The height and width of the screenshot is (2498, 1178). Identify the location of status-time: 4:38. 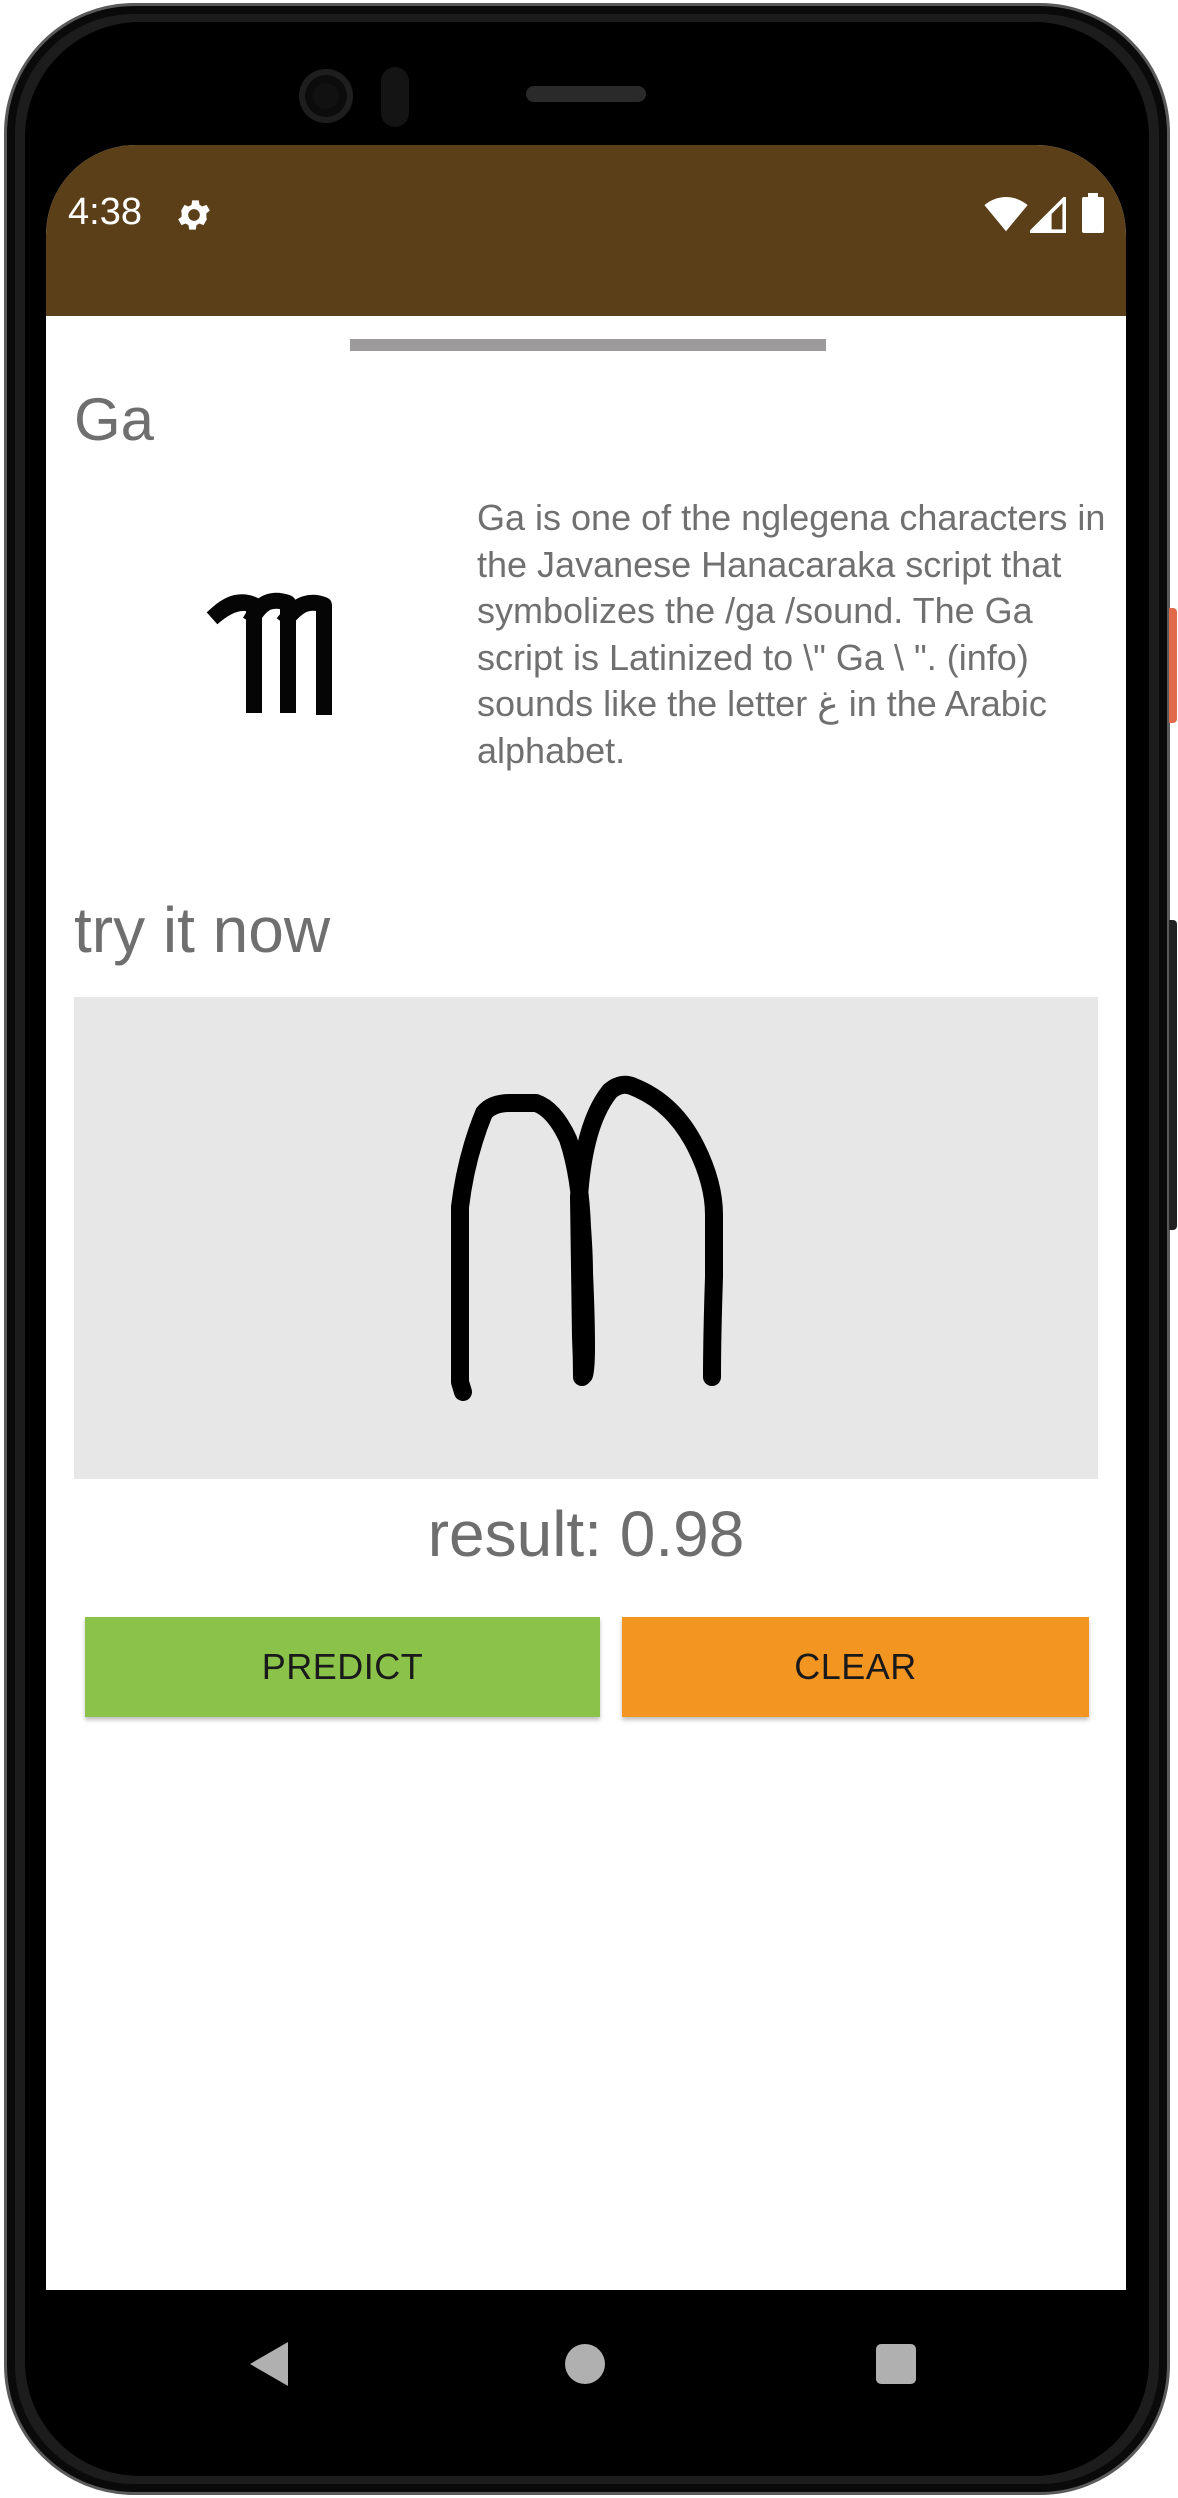
(105, 212).